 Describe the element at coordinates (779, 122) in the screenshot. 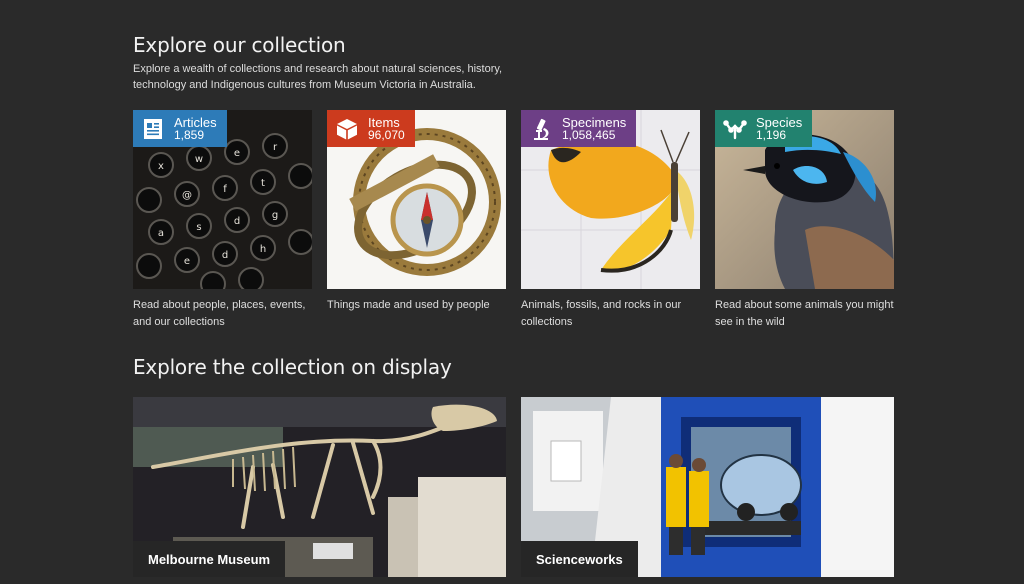

I see `species-label: Species` at that location.